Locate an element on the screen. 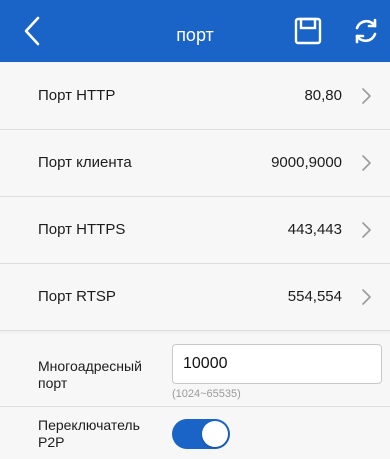 The height and width of the screenshot is (459, 390). p2p-row: Переключатель P2P is located at coordinates (195, 433).